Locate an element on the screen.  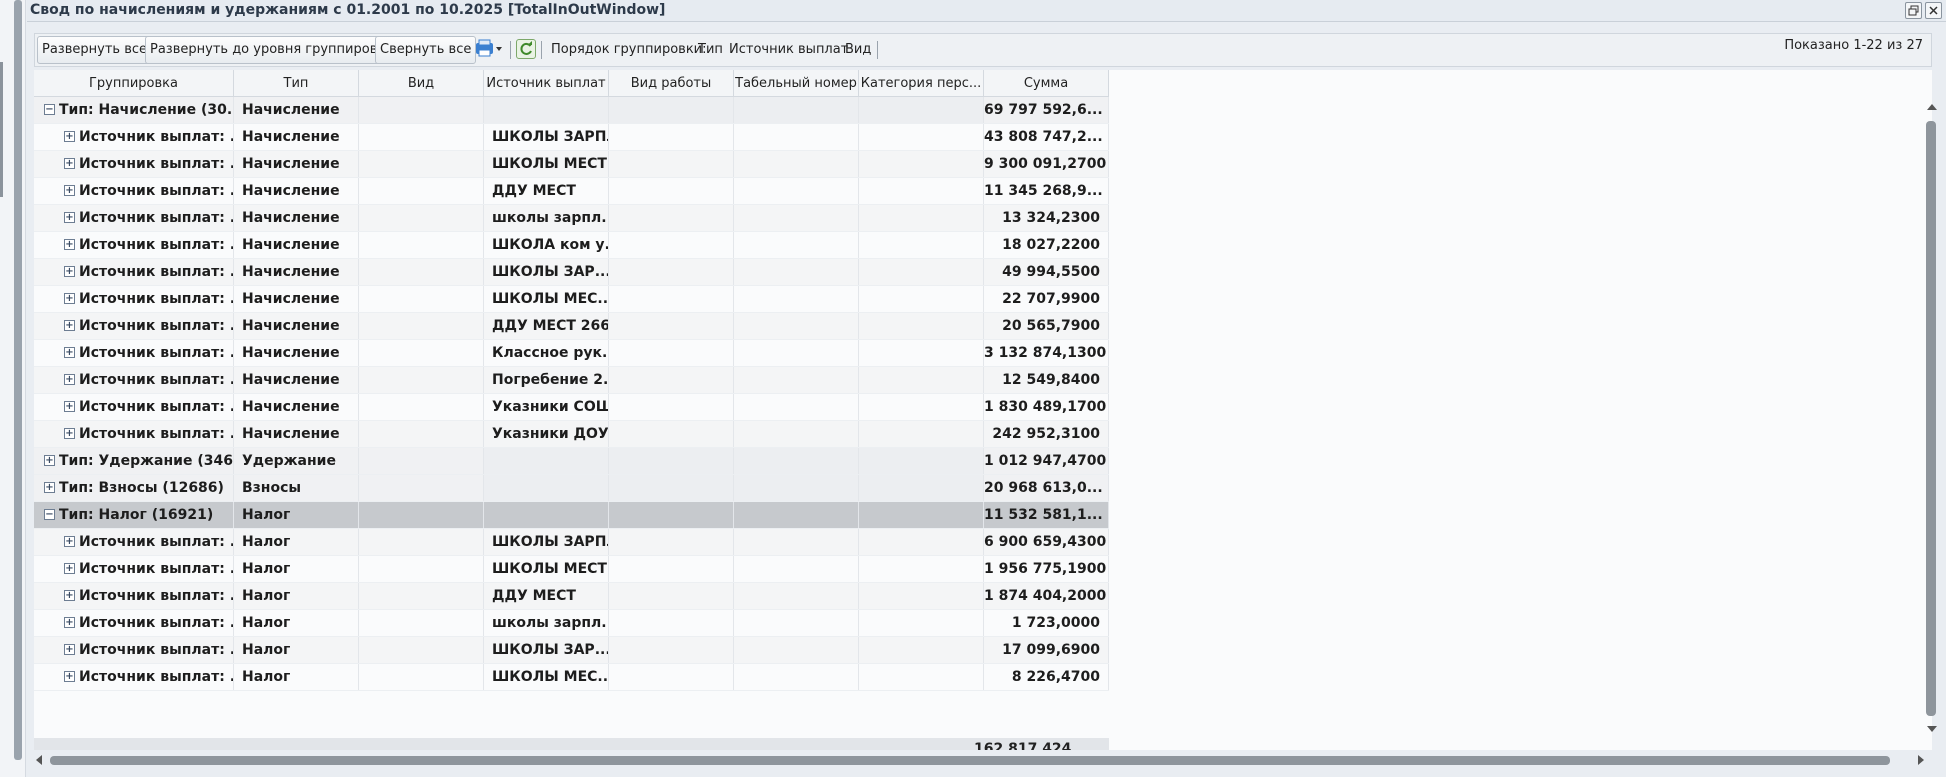
column-header: Табельный номер is located at coordinates (796, 83).